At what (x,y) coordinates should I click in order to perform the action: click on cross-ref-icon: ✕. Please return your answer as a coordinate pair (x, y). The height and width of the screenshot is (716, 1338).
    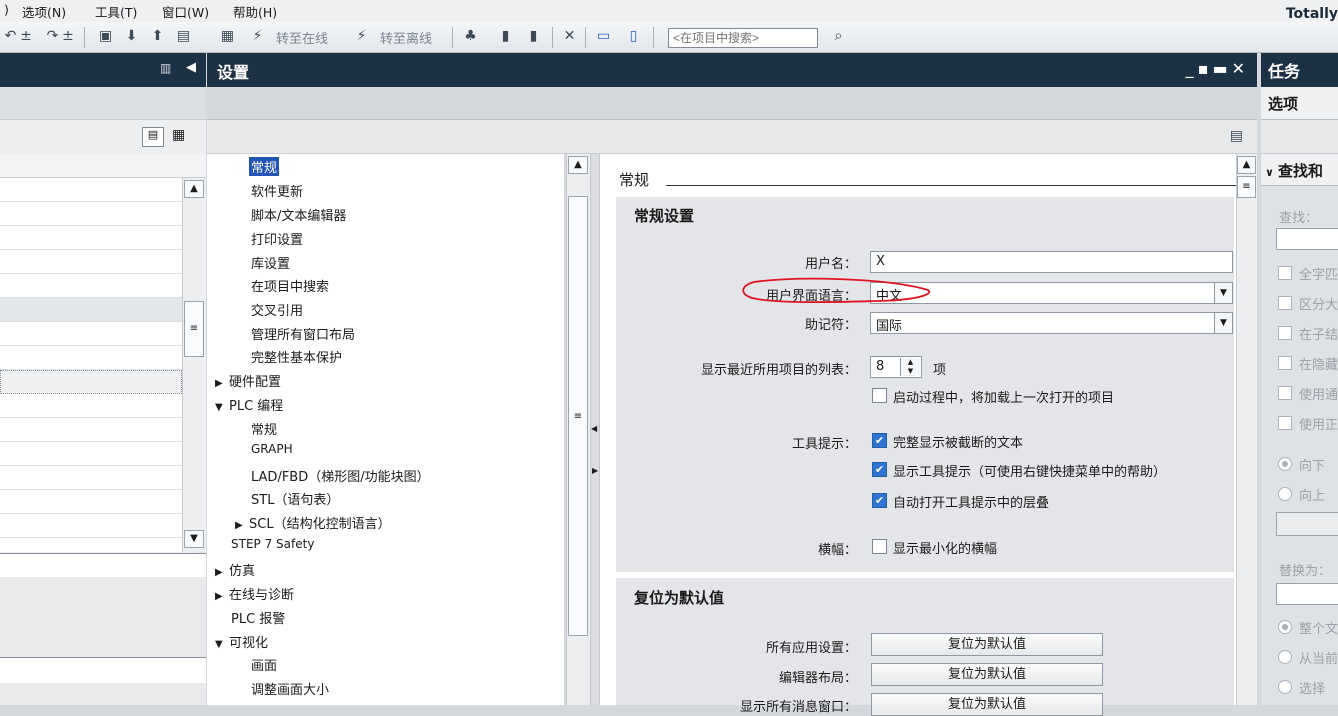
    Looking at the image, I should click on (569, 36).